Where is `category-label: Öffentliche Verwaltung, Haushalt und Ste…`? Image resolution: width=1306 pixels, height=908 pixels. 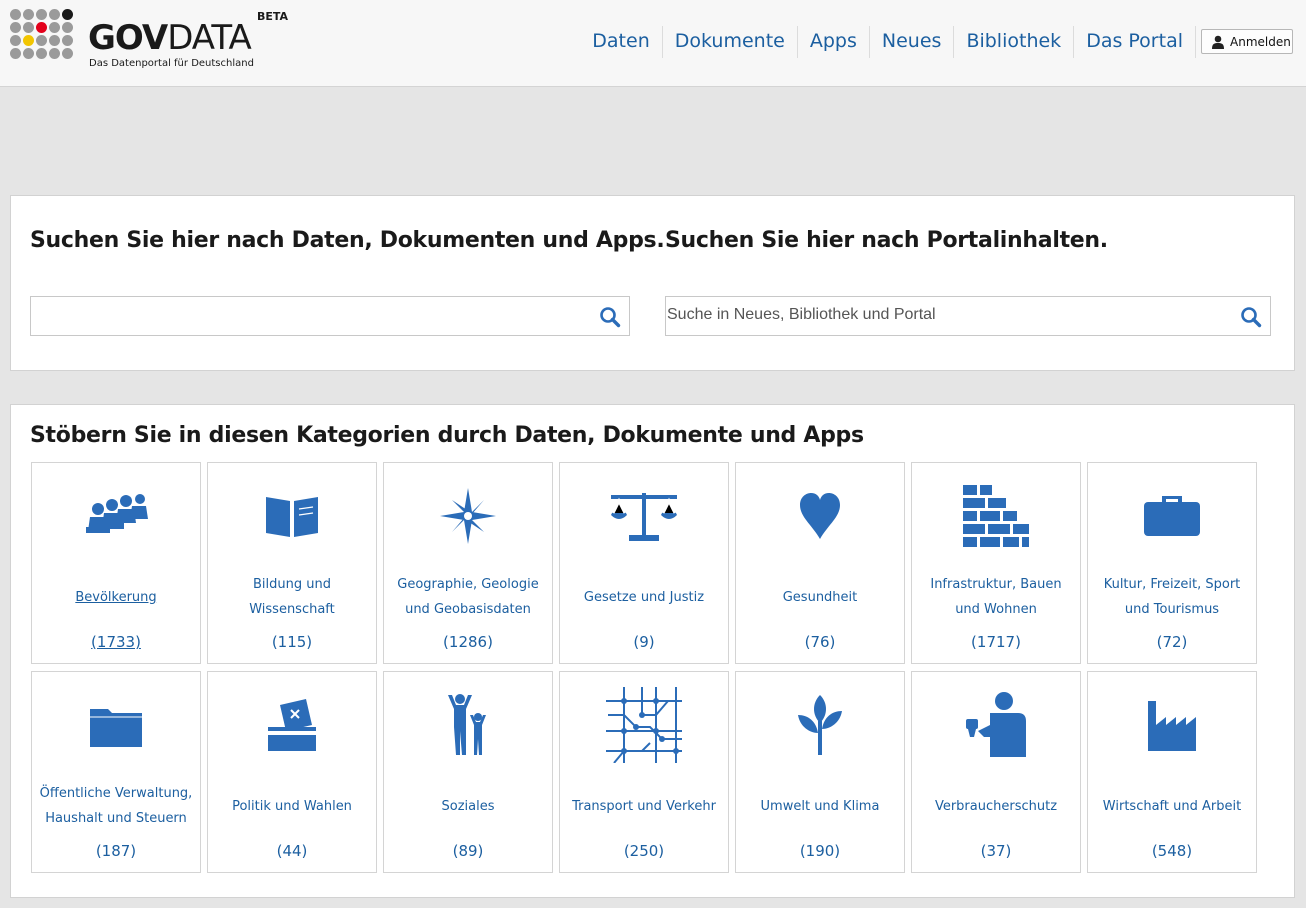
category-label: Öffentliche Verwaltung, Haushalt und Ste… is located at coordinates (116, 806).